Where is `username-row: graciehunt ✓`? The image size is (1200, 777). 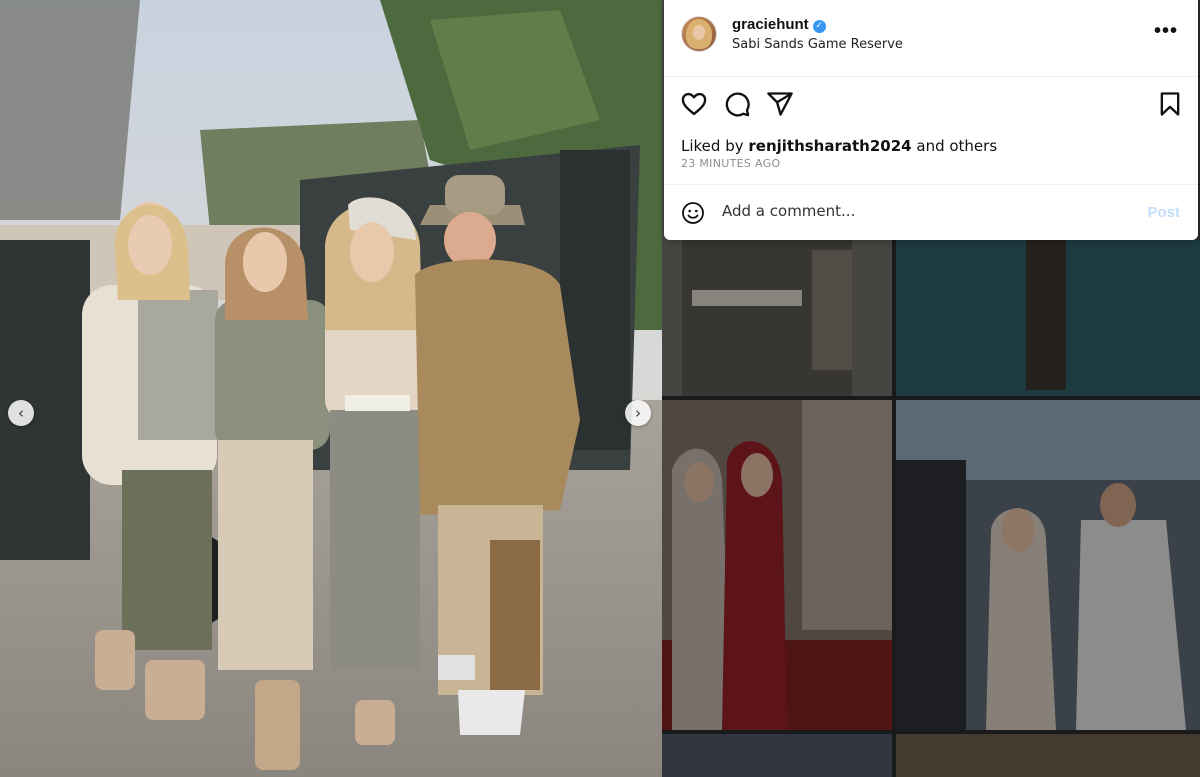
username-row: graciehunt ✓ is located at coordinates (779, 24).